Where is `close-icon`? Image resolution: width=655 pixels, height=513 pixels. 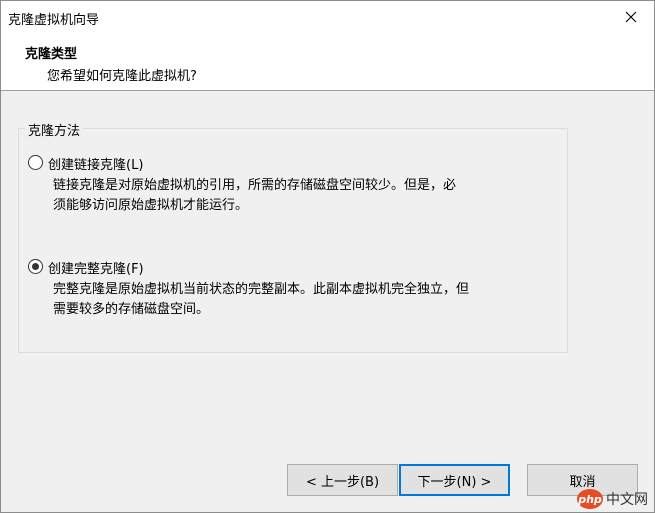
close-icon is located at coordinates (631, 17).